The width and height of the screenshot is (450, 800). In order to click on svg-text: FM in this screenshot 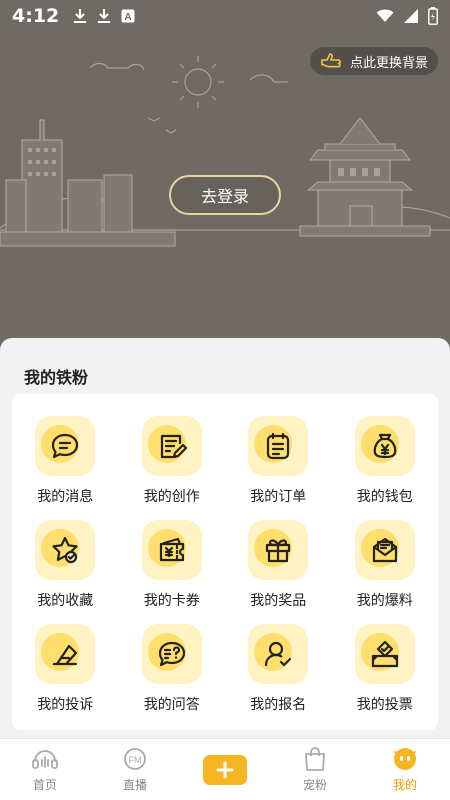, I will do `click(135, 760)`.